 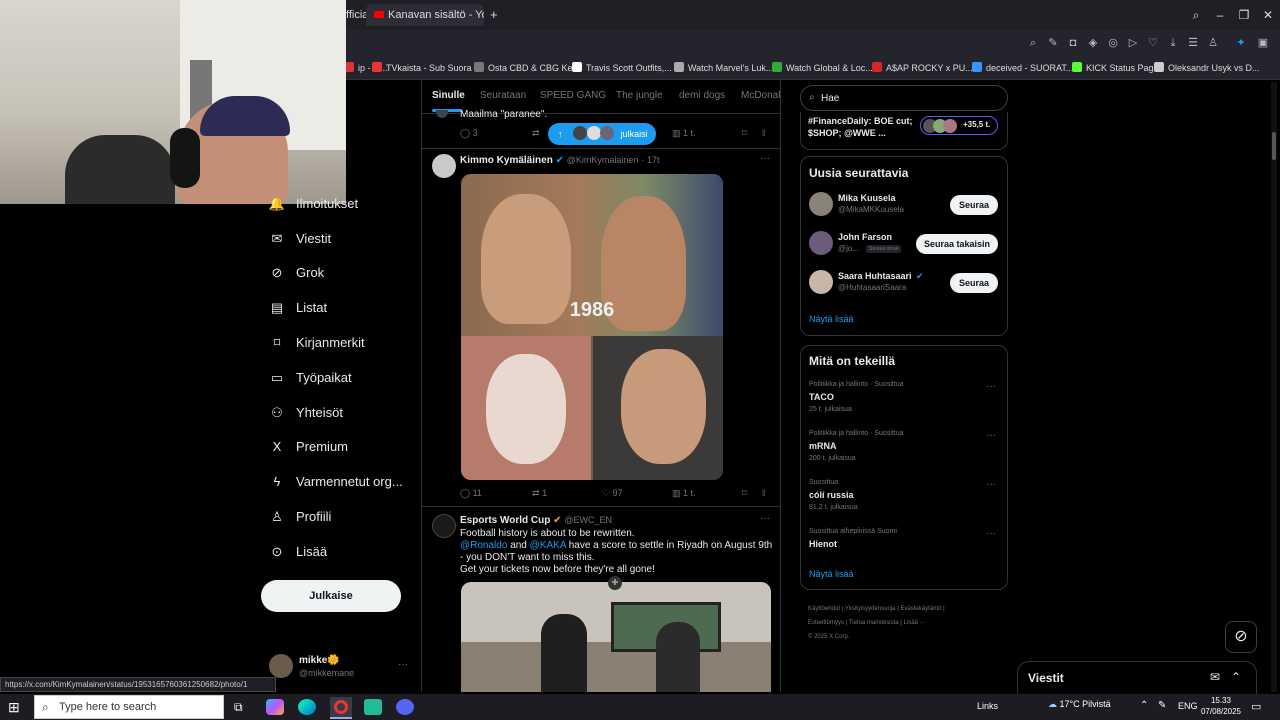 I want to click on play-icon: ▷, so click(x=1133, y=43).